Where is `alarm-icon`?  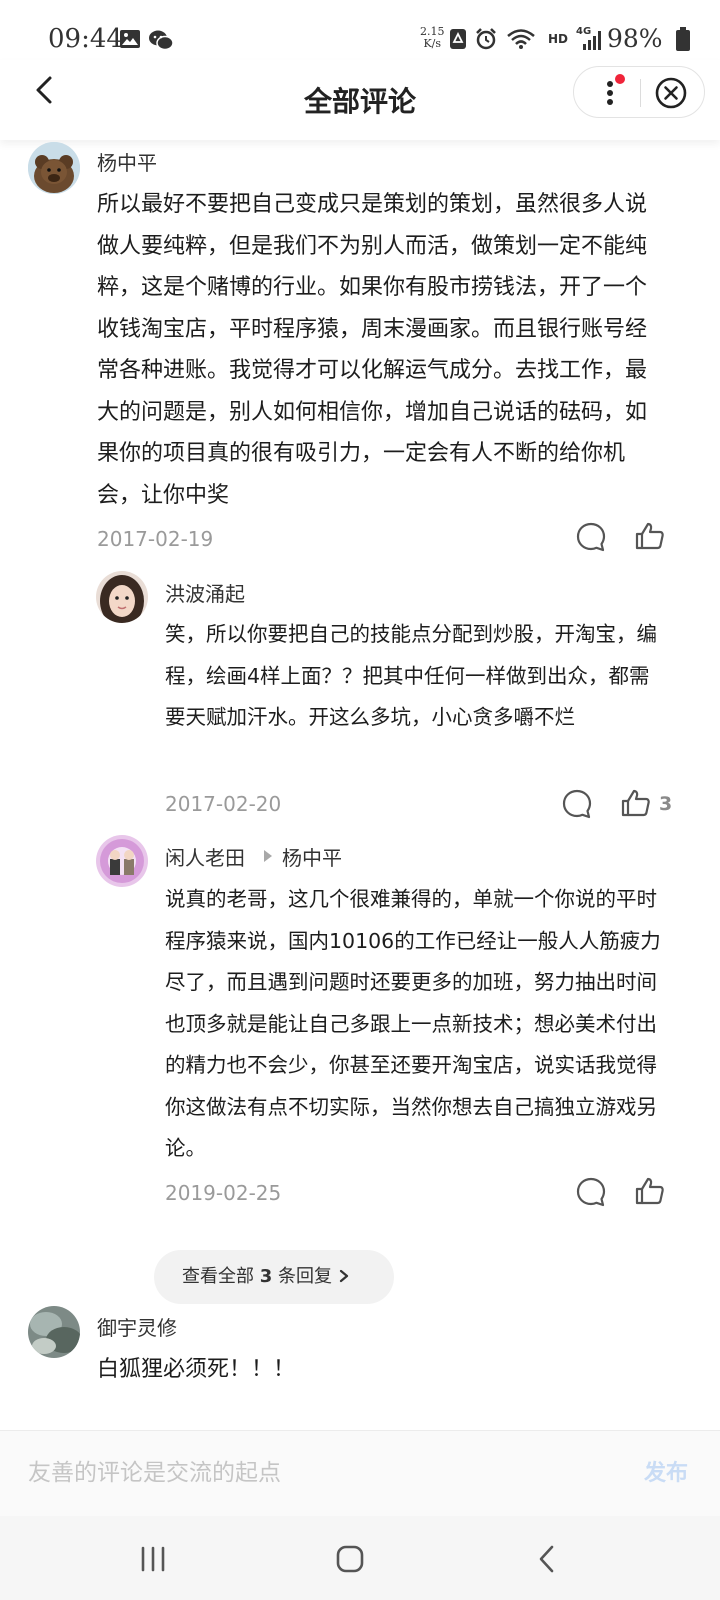
alarm-icon is located at coordinates (486, 39).